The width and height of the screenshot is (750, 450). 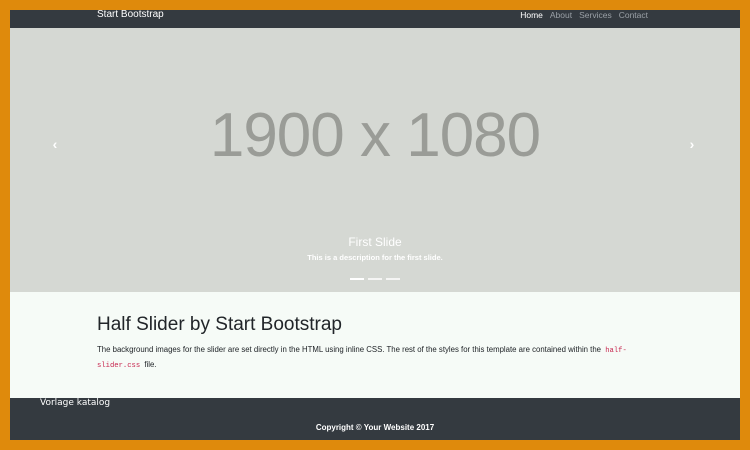 I want to click on navbar-brand: Start Bootstrap, so click(x=130, y=19).